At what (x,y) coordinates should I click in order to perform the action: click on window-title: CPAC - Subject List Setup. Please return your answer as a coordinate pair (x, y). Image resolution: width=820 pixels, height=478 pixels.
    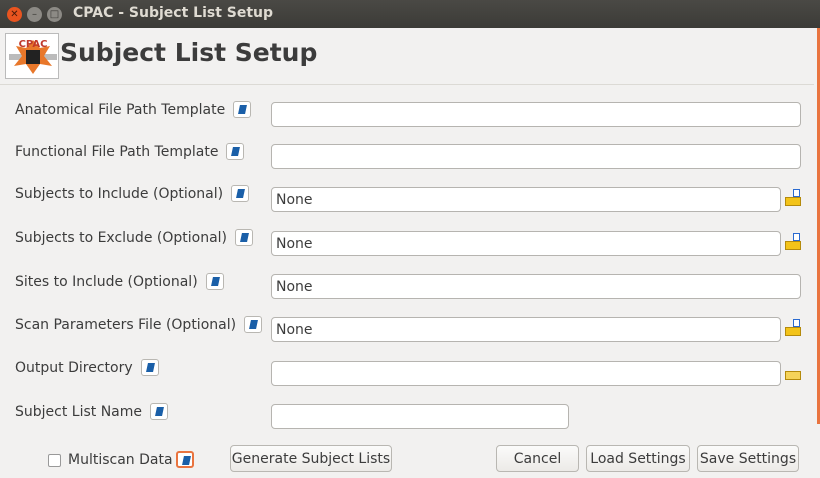
    Looking at the image, I should click on (173, 13).